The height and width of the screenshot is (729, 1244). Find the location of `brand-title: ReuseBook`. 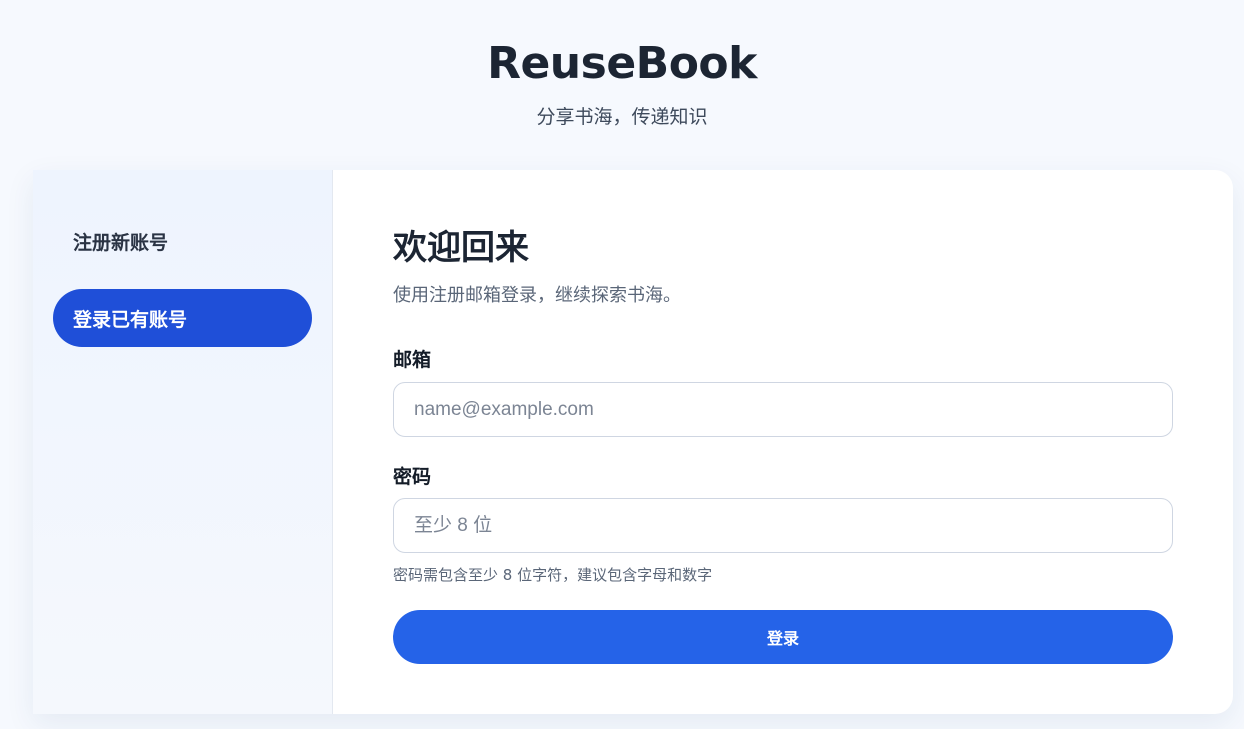

brand-title: ReuseBook is located at coordinates (622, 63).